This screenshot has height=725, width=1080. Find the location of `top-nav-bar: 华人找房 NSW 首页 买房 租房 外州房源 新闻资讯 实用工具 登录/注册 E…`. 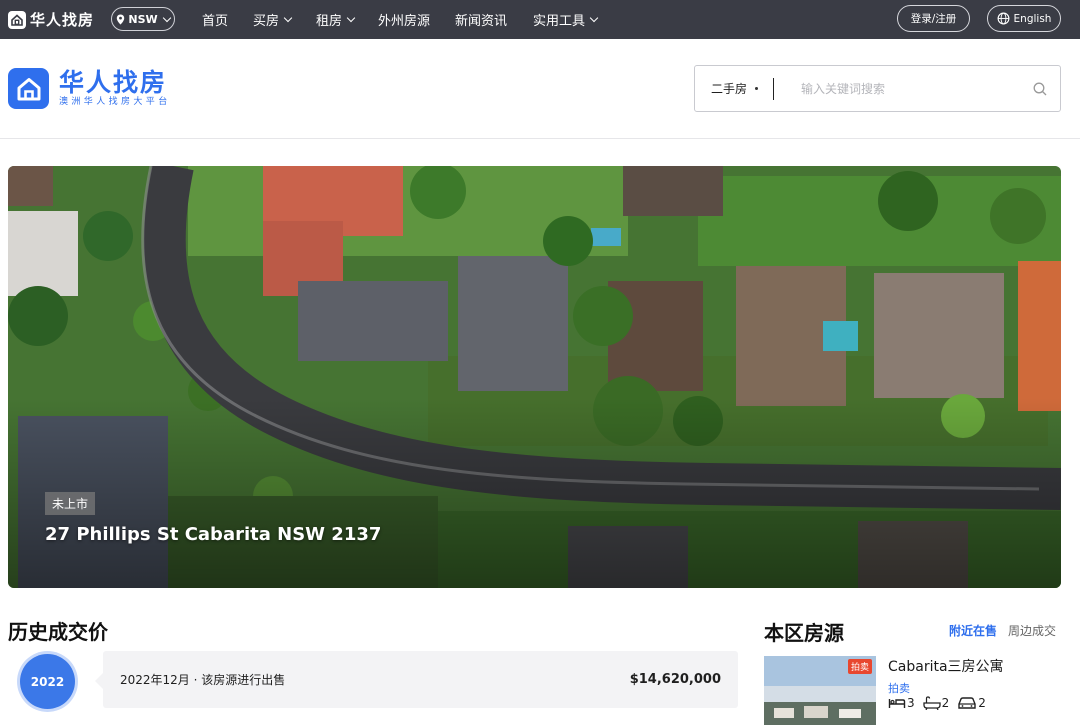

top-nav-bar: 华人找房 NSW 首页 买房 租房 外州房源 新闻资讯 实用工具 登录/注册 E… is located at coordinates (540, 19).